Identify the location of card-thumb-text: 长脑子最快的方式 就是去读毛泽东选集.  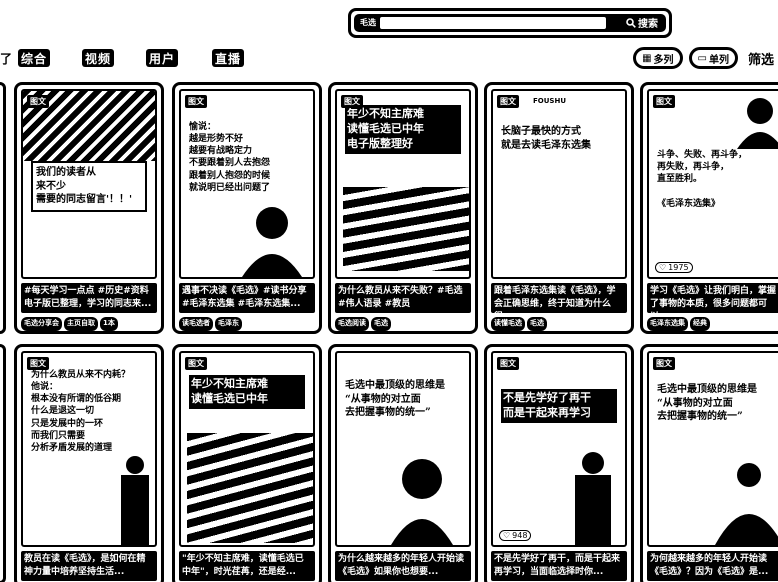
(546, 138).